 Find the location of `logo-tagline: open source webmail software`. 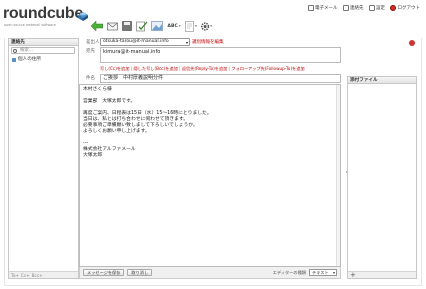

logo-tagline: open source webmail software is located at coordinates (30, 25).